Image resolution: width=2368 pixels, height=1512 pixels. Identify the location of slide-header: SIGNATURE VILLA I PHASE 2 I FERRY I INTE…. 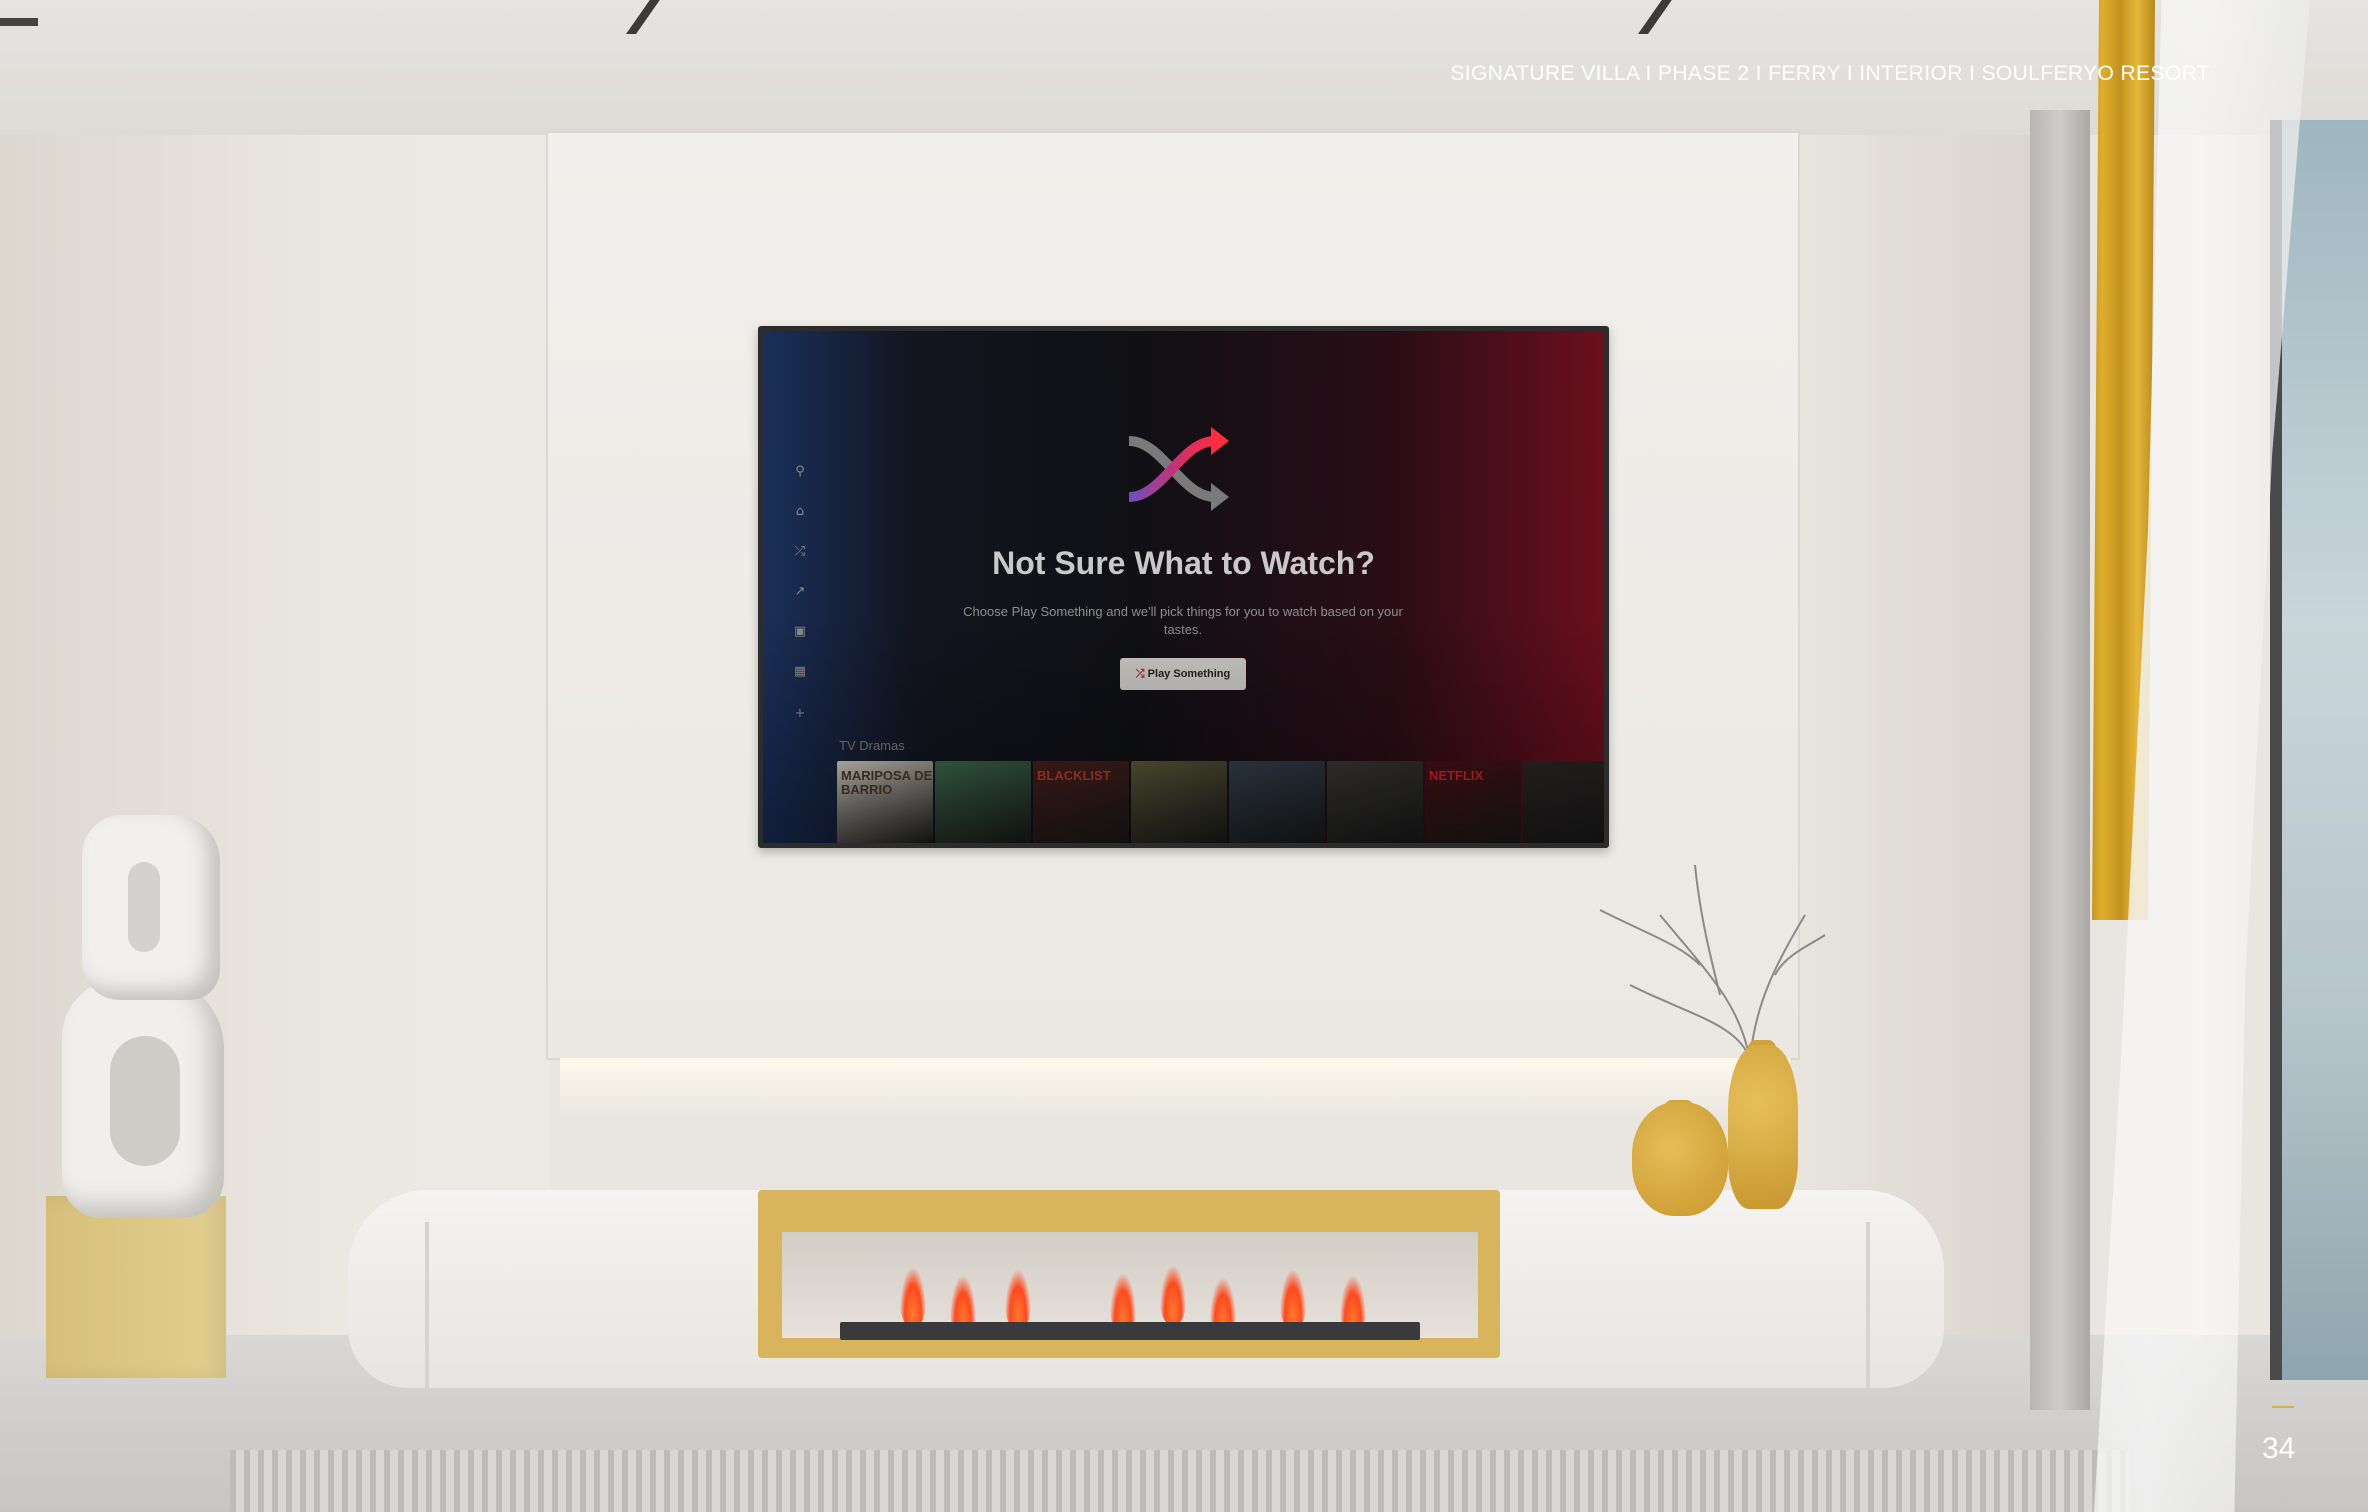
(1830, 73).